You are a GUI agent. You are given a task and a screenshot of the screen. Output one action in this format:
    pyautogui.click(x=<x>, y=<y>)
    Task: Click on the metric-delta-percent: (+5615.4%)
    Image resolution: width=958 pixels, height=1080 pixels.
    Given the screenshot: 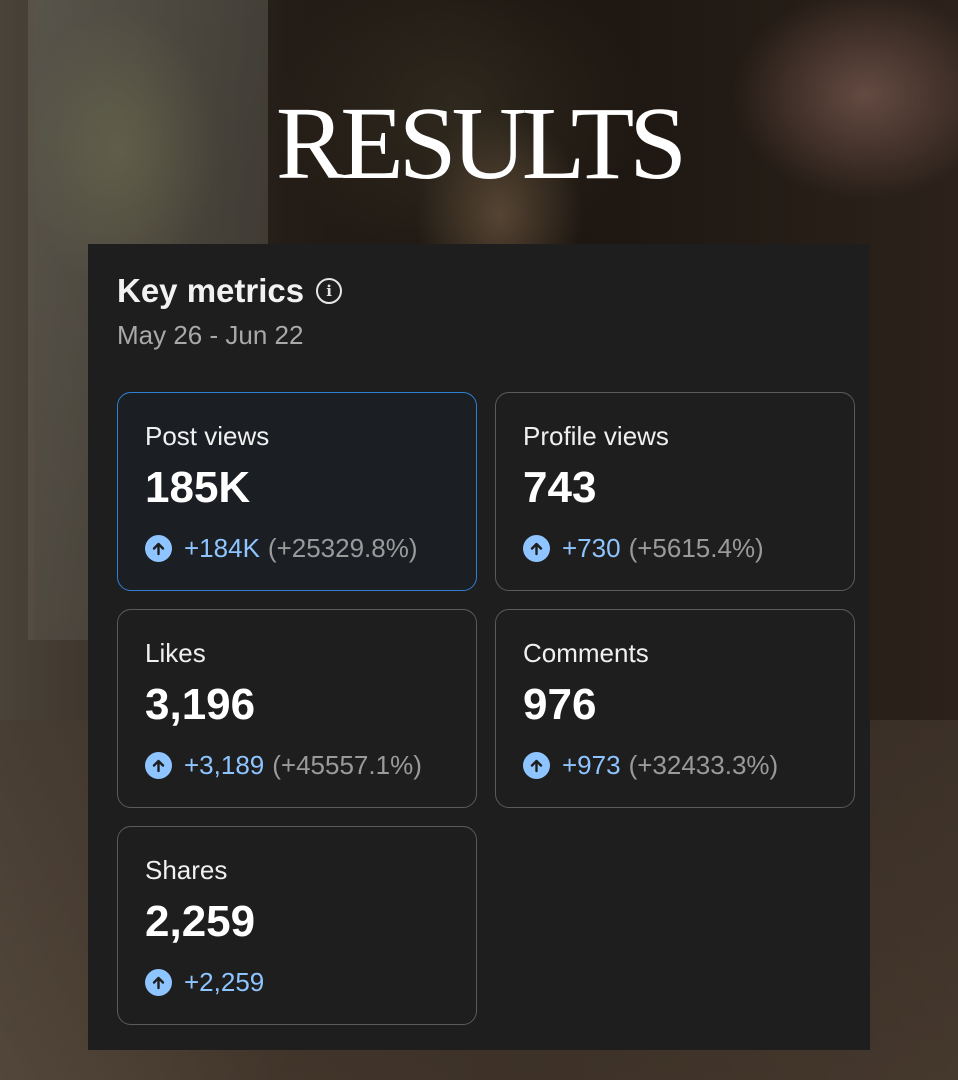 What is the action you would take?
    pyautogui.click(x=696, y=548)
    